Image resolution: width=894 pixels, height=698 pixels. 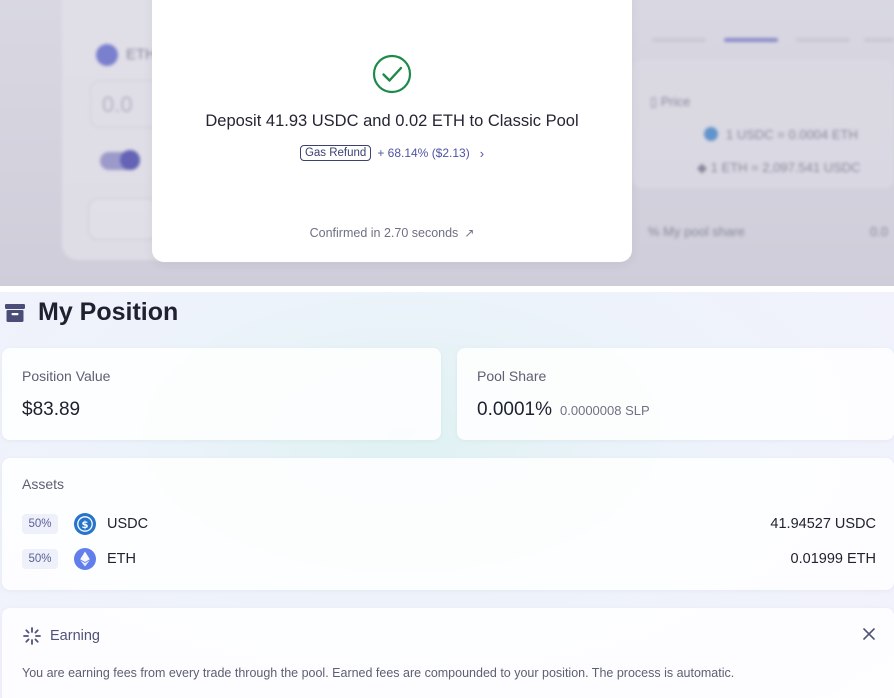 What do you see at coordinates (384, 233) in the screenshot?
I see `confirmation-text: Confirmed in 2.70 seconds` at bounding box center [384, 233].